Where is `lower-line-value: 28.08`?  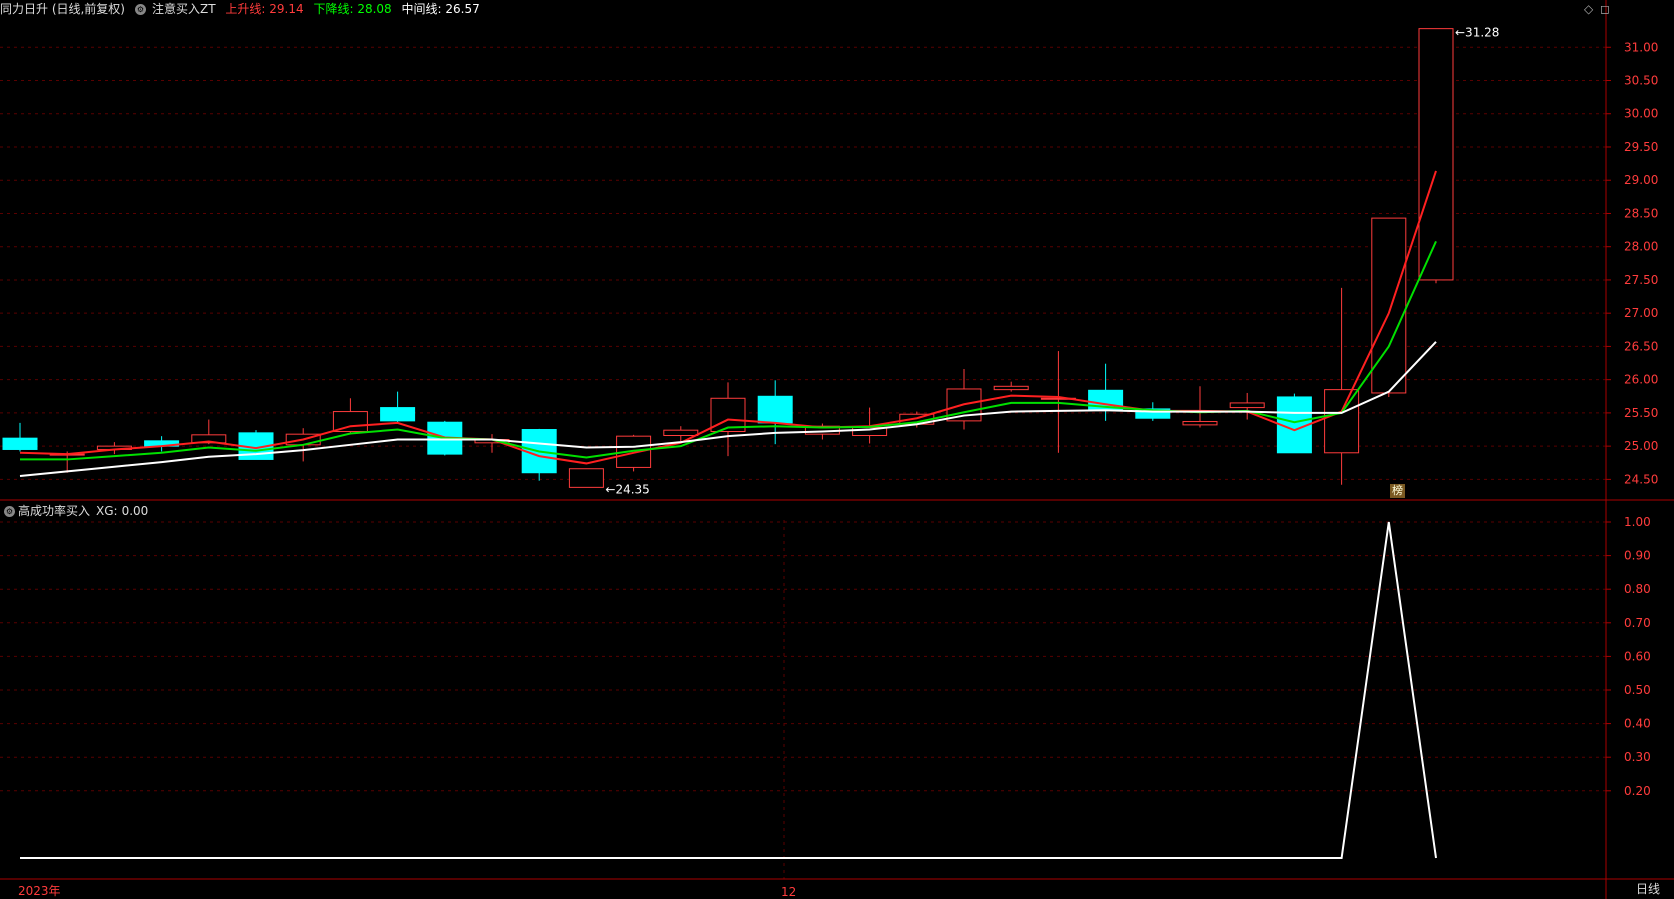 lower-line-value: 28.08 is located at coordinates (374, 9).